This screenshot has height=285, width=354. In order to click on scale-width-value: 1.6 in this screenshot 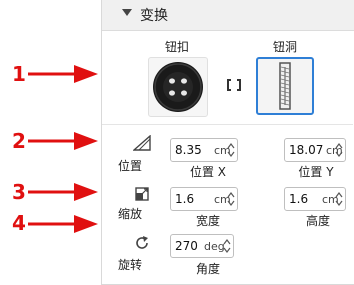, I will do `click(185, 199)`.